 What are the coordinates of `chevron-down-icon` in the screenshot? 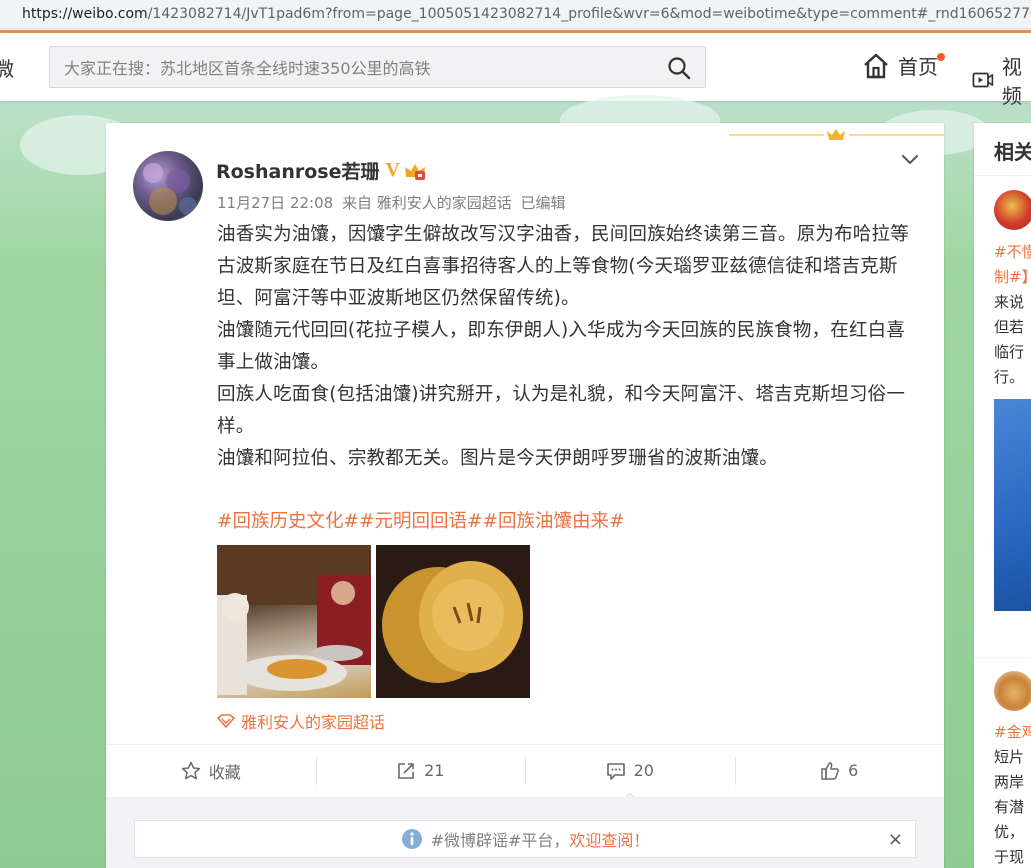 It's located at (910, 159).